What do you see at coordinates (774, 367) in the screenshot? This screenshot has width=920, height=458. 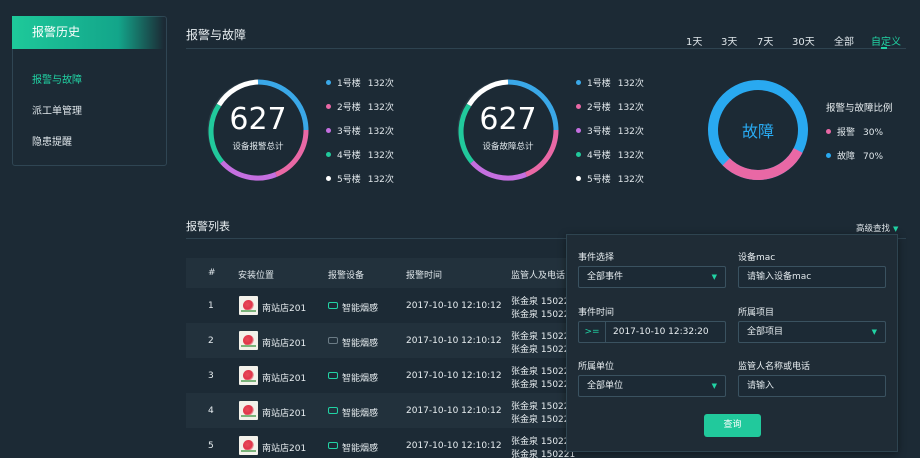 I see `person-label: 监管人名称或电话` at bounding box center [774, 367].